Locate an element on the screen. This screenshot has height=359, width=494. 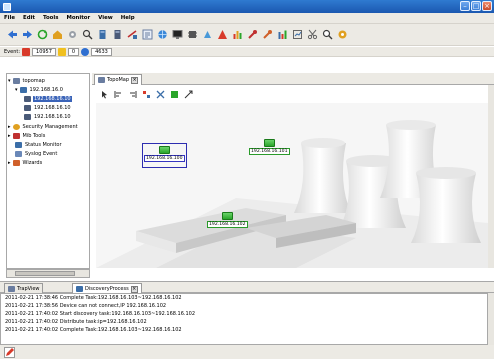
select-tool-button is located at coordinates (104, 94).